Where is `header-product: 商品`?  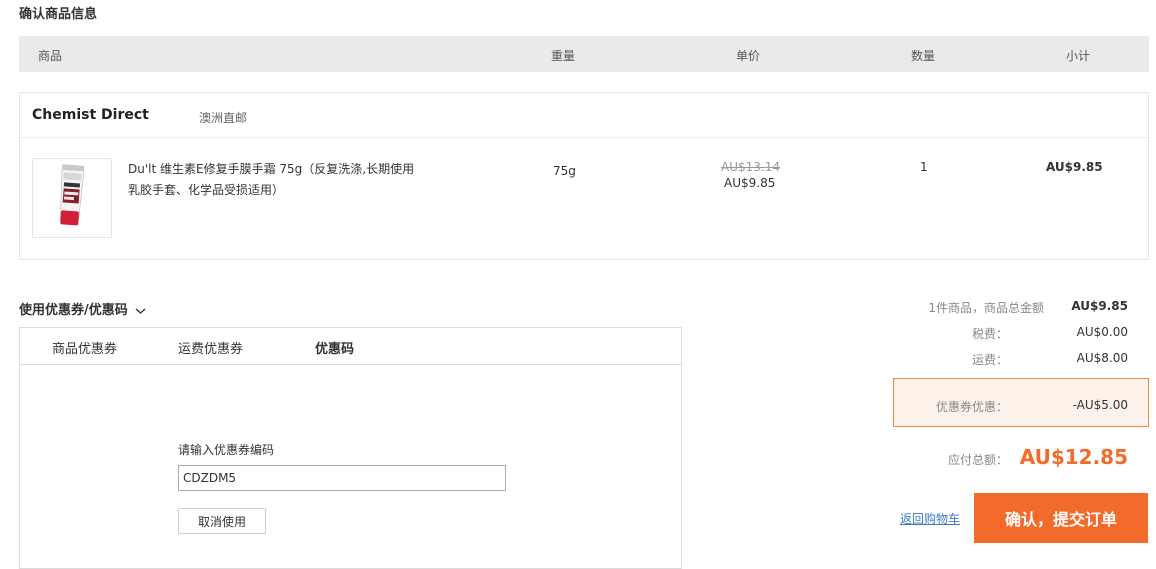 header-product: 商品 is located at coordinates (50, 56).